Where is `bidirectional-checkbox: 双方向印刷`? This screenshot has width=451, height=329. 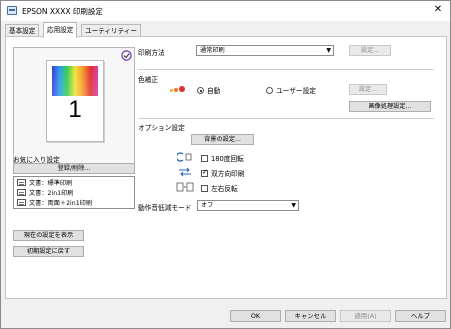 bidirectional-checkbox: 双方向印刷 is located at coordinates (222, 173).